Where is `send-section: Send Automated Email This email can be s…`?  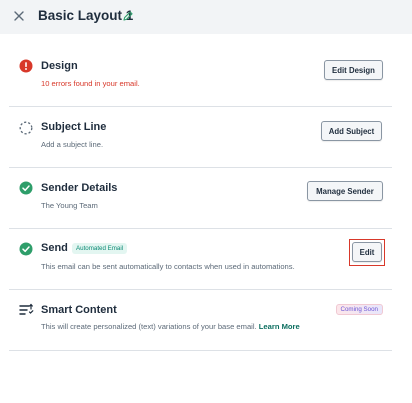
send-section: Send Automated Email This email can be s… is located at coordinates (200, 259).